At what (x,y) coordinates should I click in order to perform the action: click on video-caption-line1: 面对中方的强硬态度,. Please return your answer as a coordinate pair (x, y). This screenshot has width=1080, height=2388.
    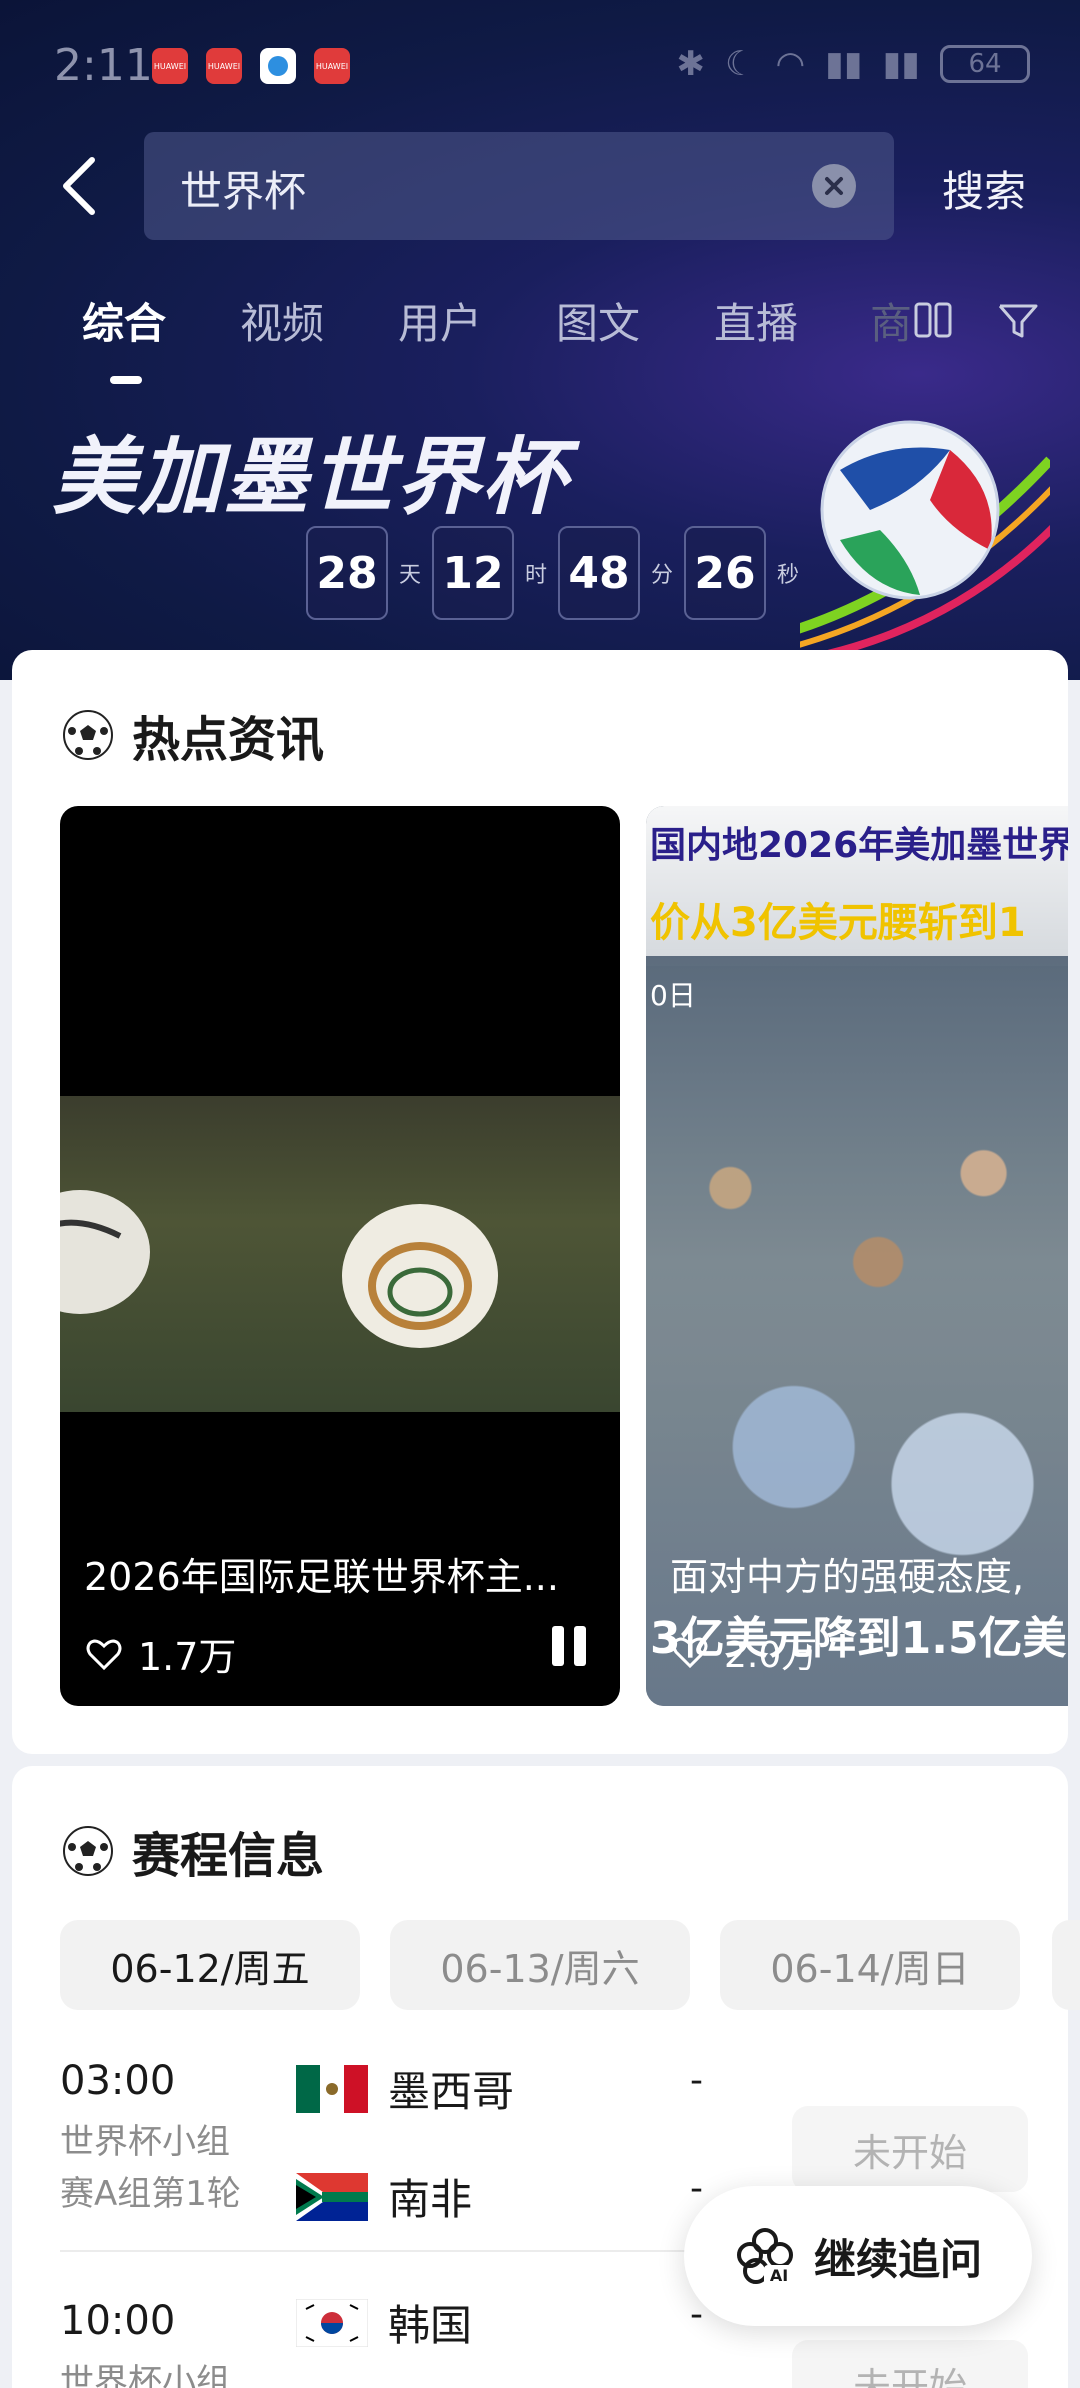
    Looking at the image, I should click on (847, 1577).